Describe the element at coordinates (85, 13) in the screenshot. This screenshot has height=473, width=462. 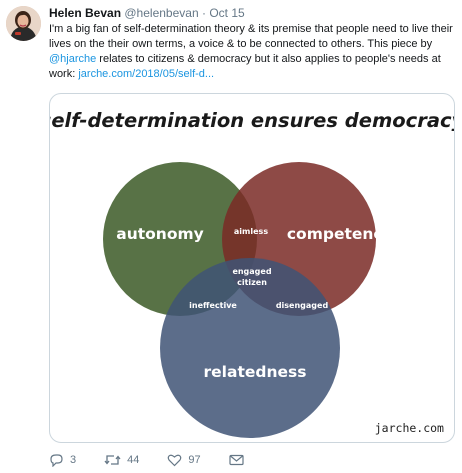
I see `author-name: Helen Bevan` at that location.